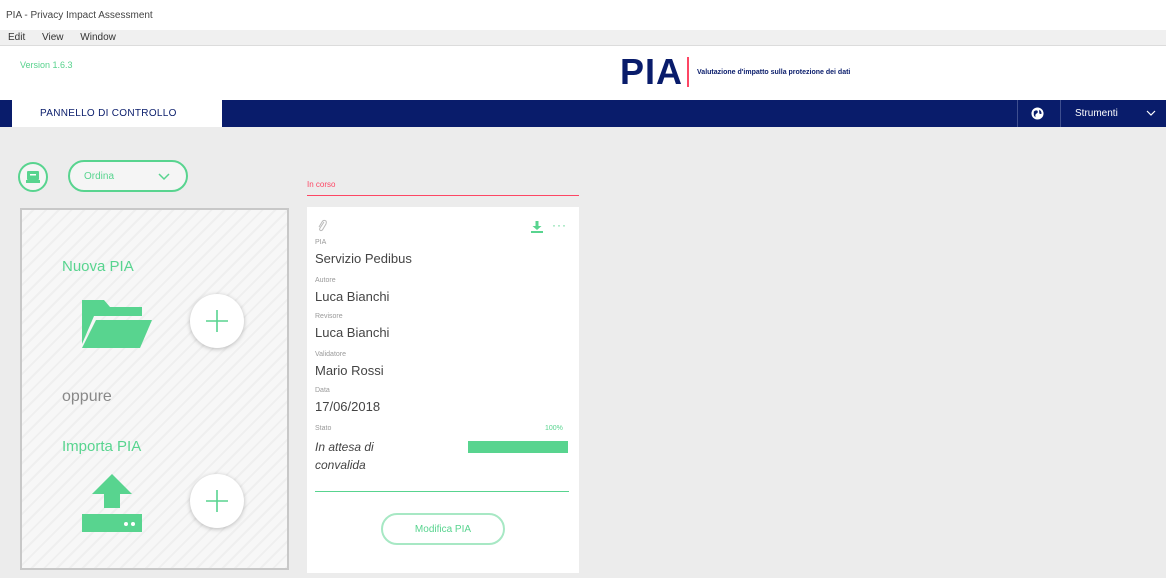 The height and width of the screenshot is (578, 1166). Describe the element at coordinates (52, 36) in the screenshot. I see `menu-view: View` at that location.